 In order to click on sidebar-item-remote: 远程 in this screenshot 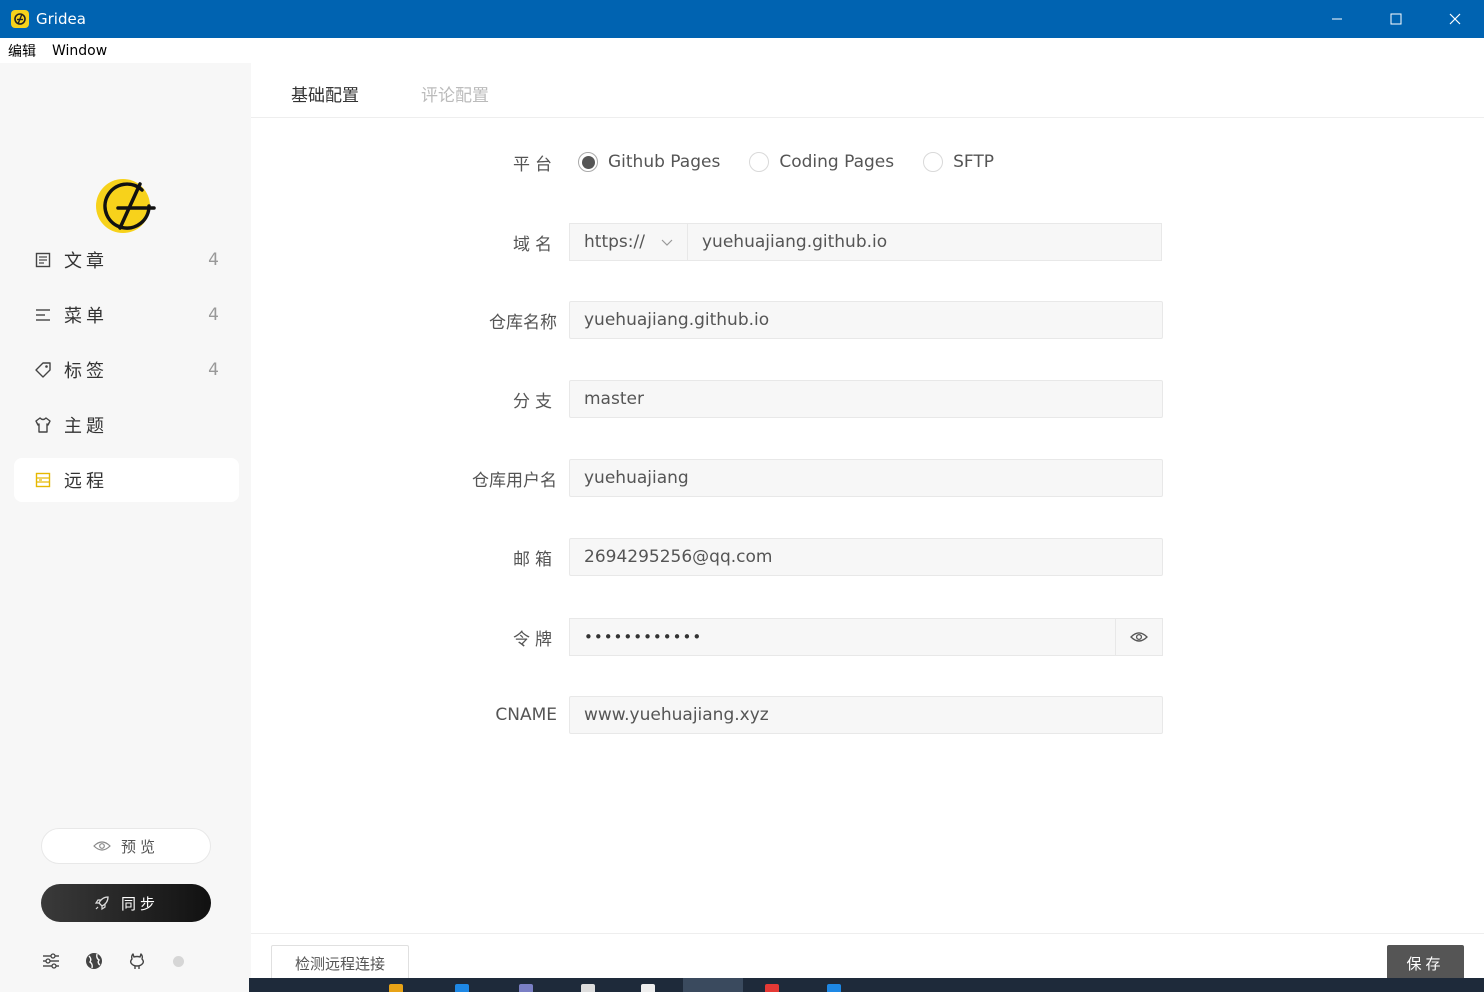, I will do `click(126, 480)`.